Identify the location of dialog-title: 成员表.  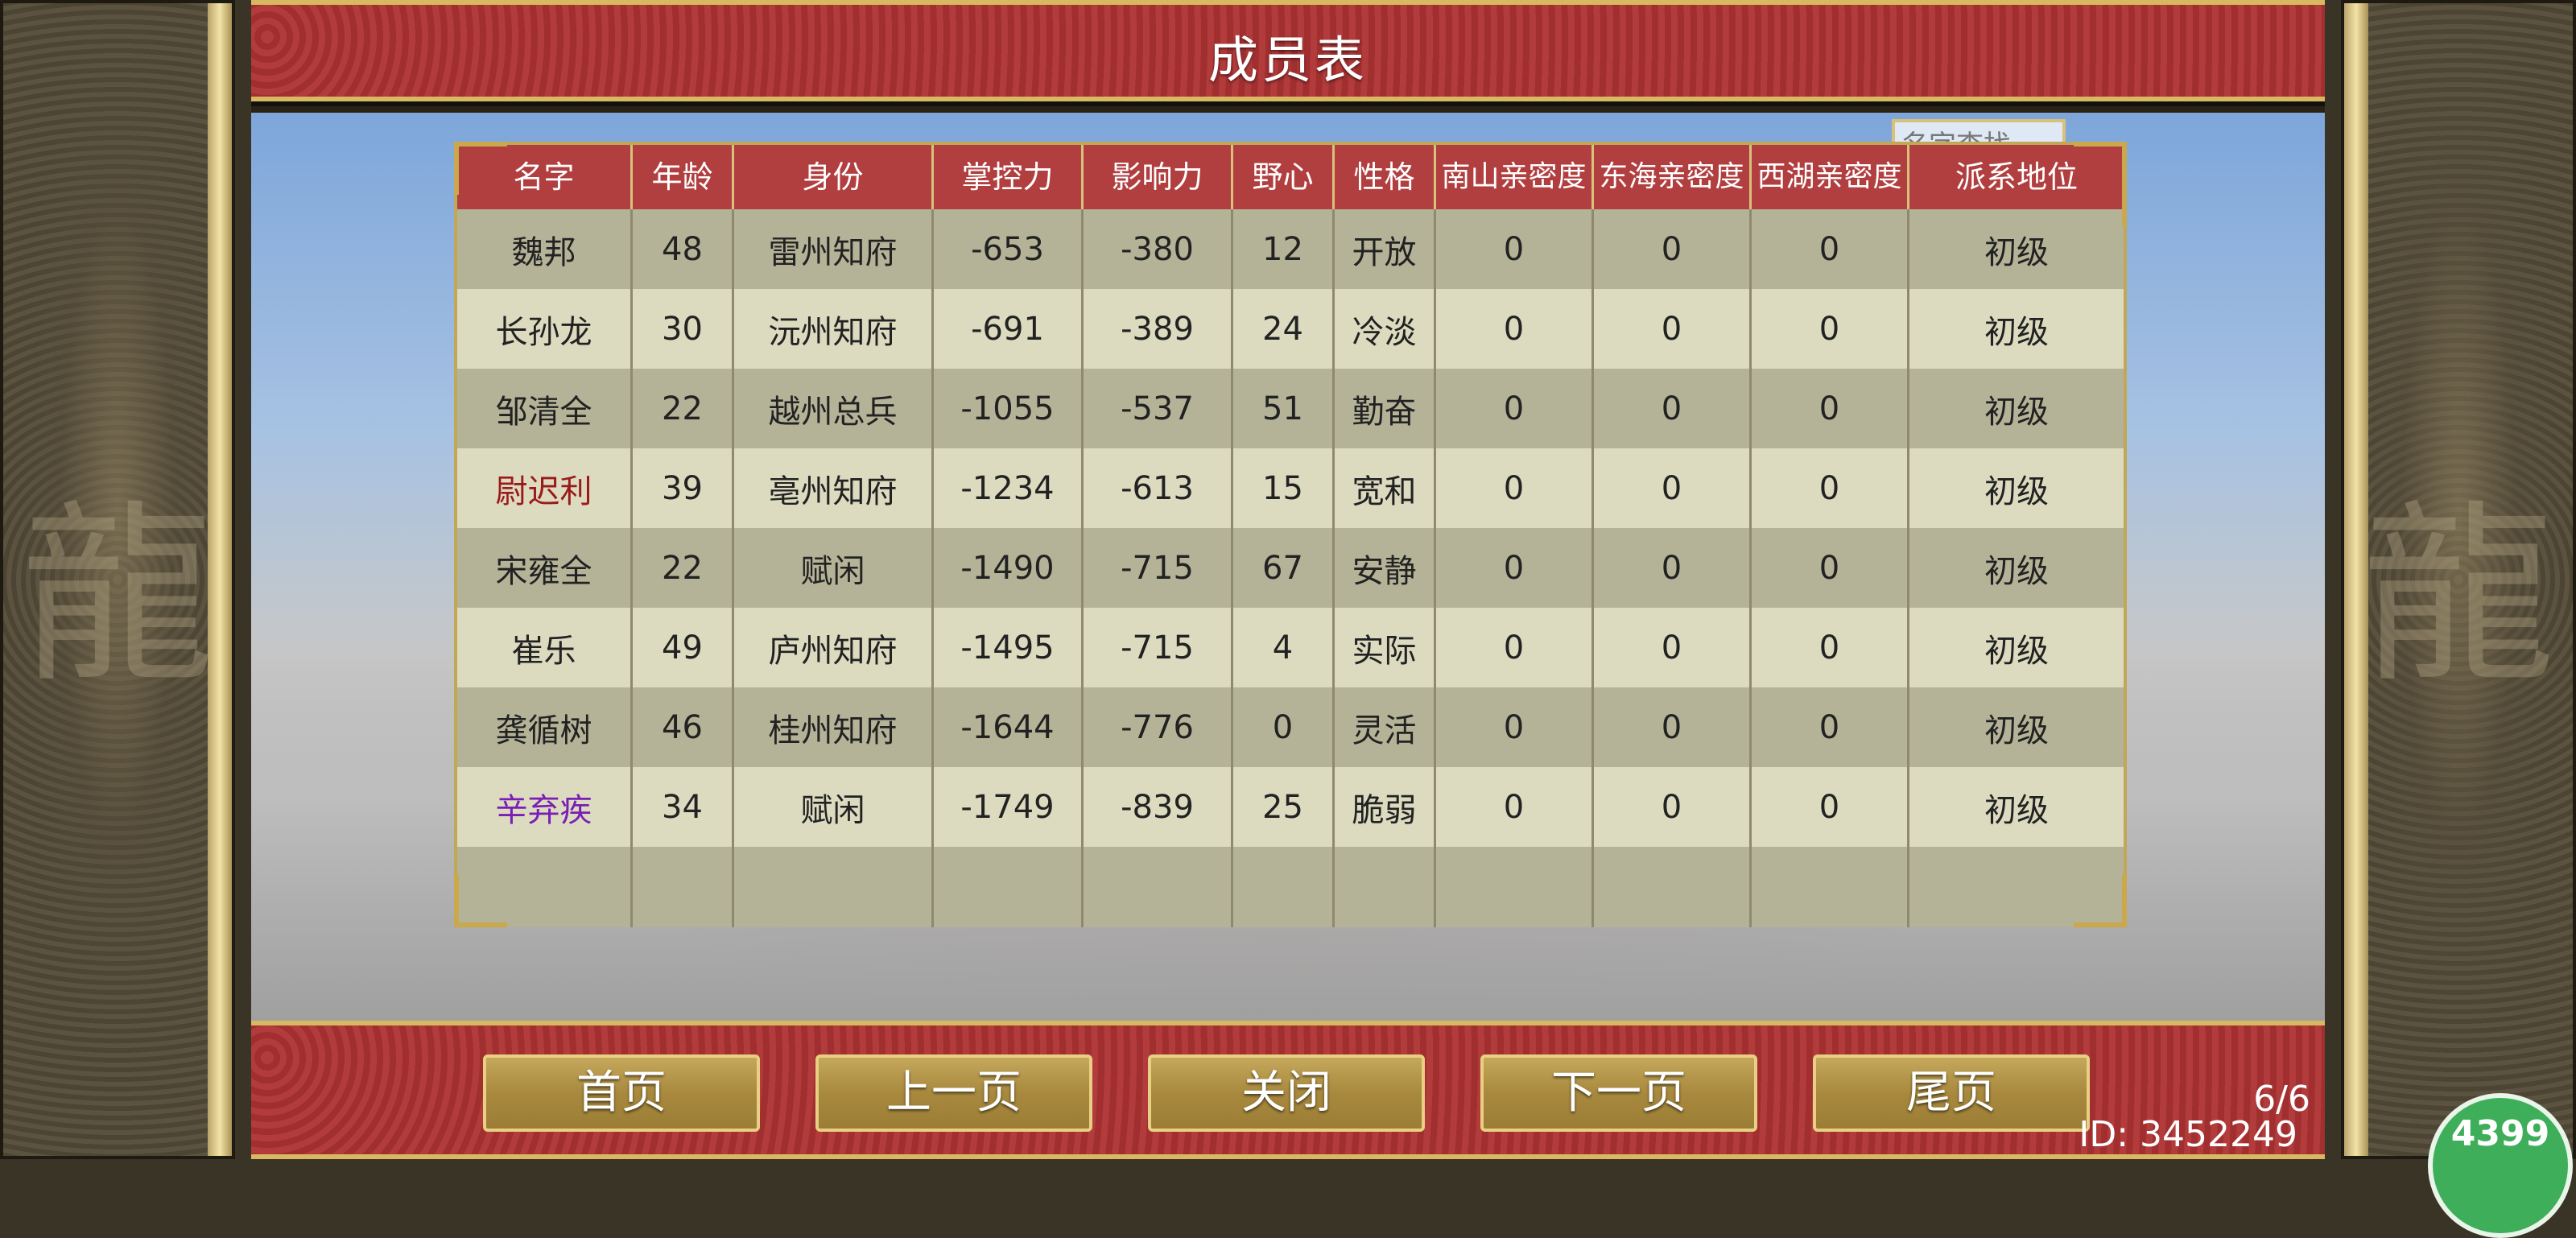
(1288, 60).